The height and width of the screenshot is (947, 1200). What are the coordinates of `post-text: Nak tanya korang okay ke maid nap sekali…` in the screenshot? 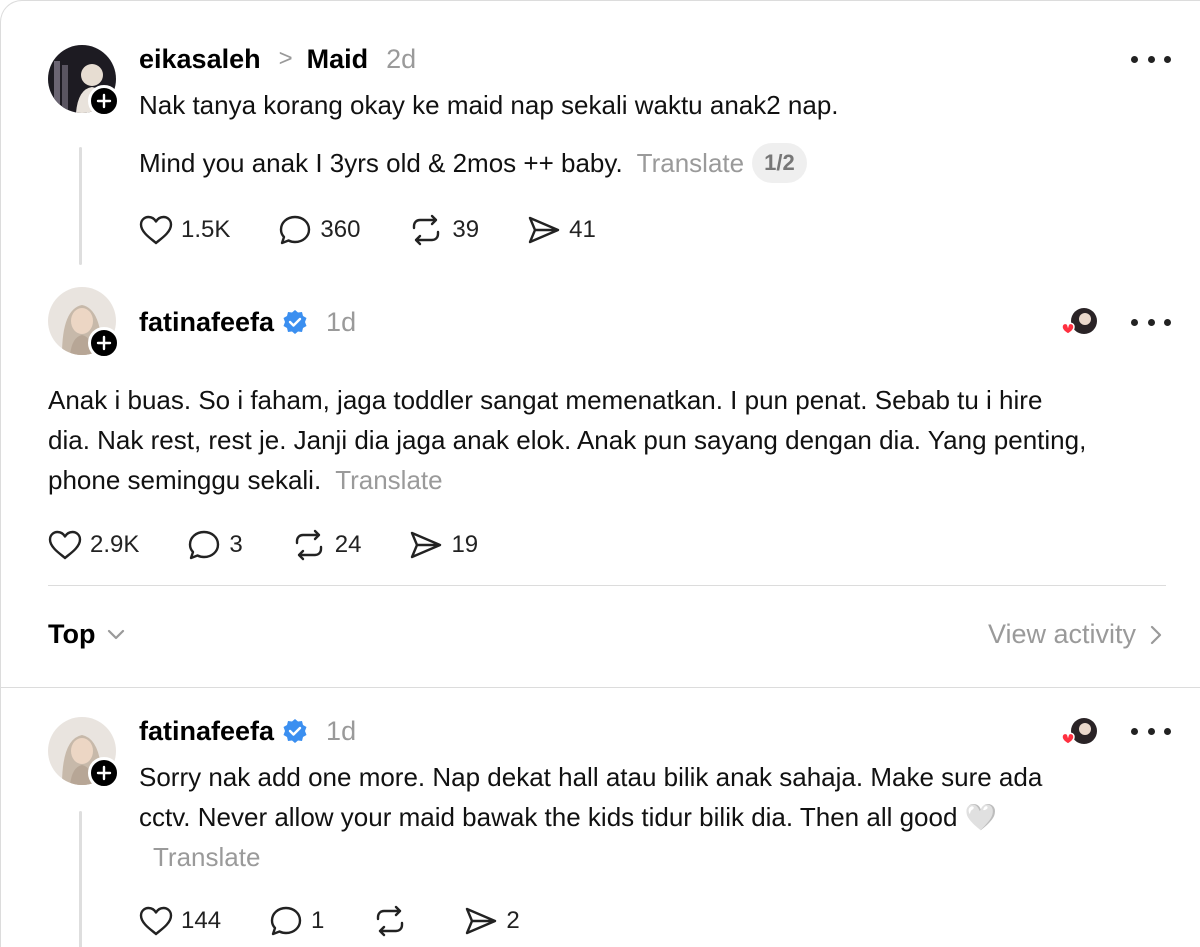 It's located at (629, 105).